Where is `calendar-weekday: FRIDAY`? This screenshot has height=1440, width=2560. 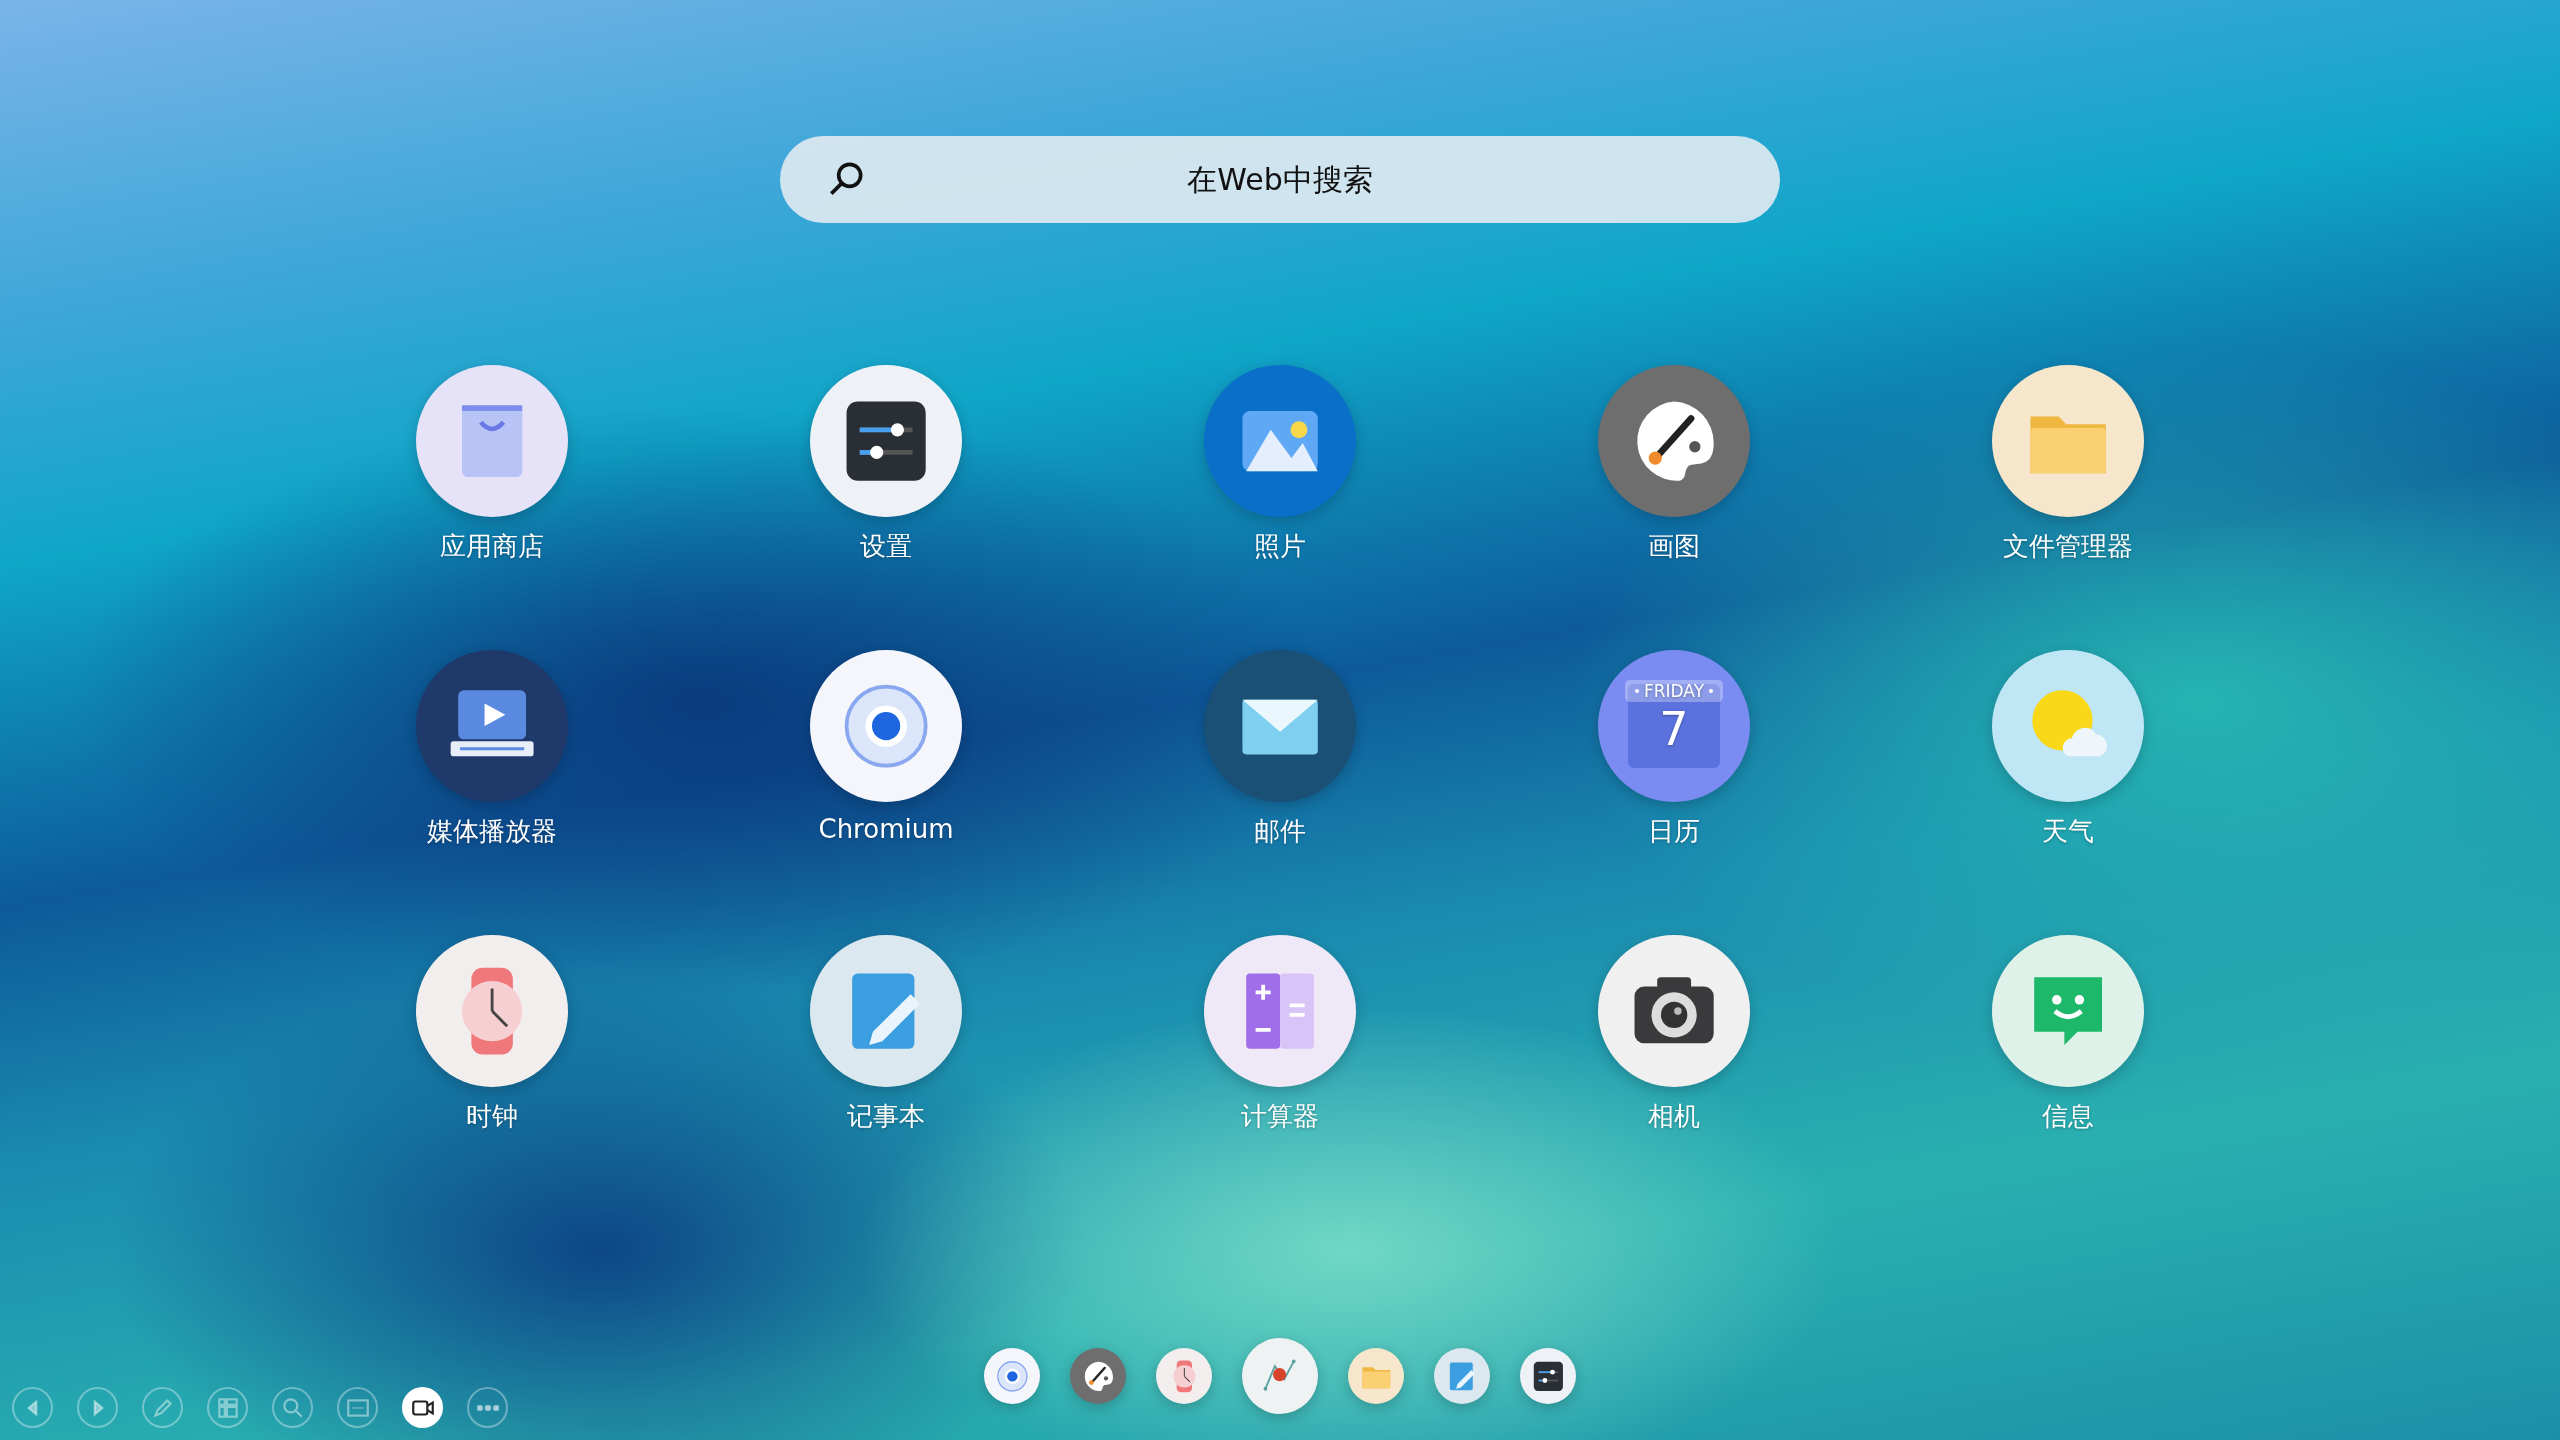 calendar-weekday: FRIDAY is located at coordinates (1674, 691).